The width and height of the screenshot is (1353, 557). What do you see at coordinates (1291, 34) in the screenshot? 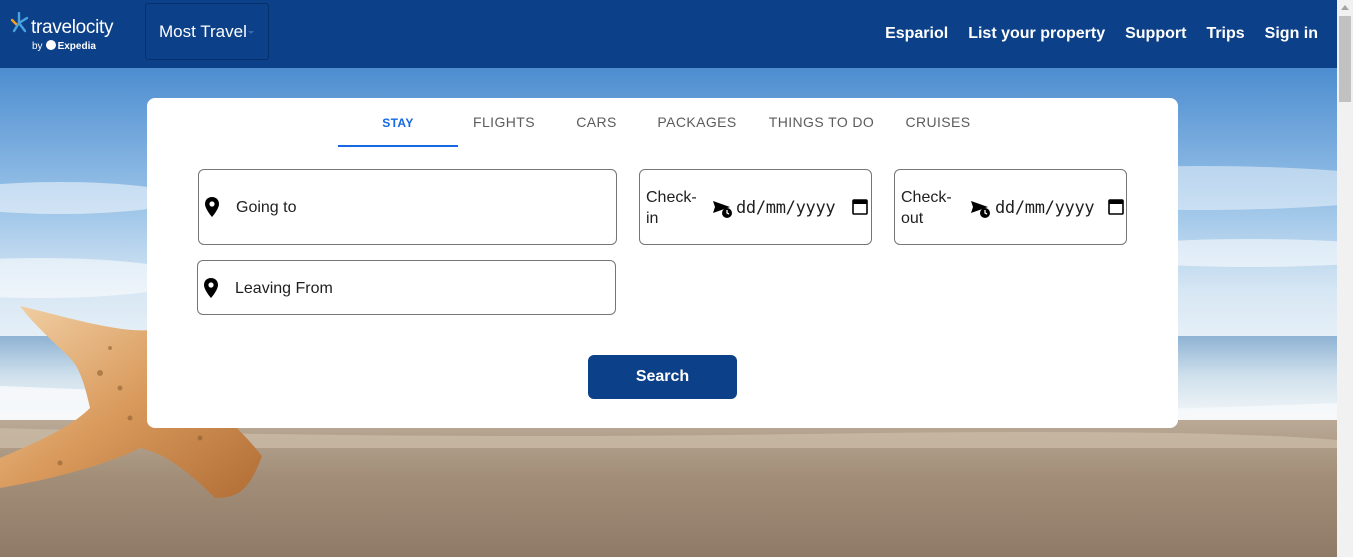
I see `nav-sign-in-link: Sign in` at bounding box center [1291, 34].